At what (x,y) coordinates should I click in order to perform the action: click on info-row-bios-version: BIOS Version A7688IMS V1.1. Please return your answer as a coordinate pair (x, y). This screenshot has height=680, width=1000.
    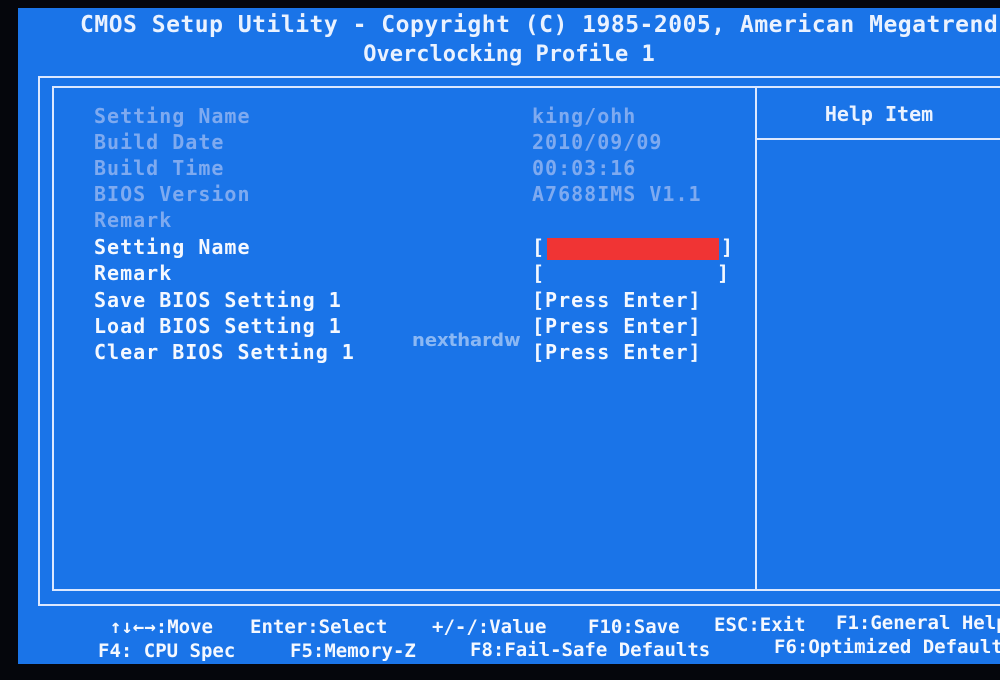
    Looking at the image, I should click on (404, 195).